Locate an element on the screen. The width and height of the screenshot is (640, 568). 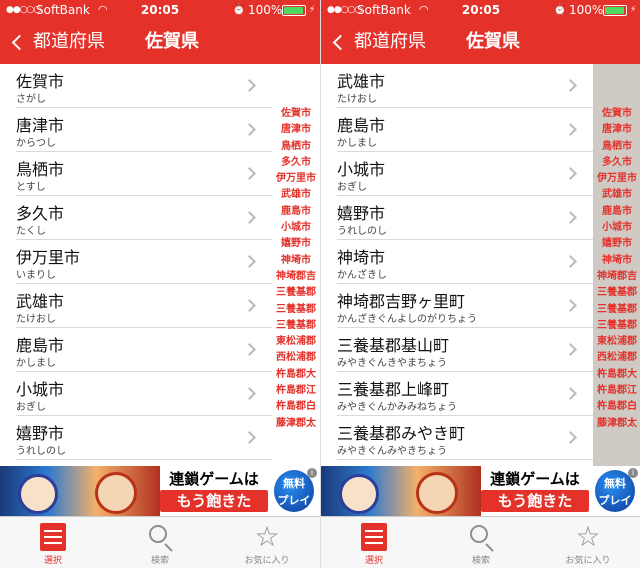
list-item: 神埼郡吉野ヶ里町 かんざきぐんよしのがりちょう is located at coordinates (465, 306).